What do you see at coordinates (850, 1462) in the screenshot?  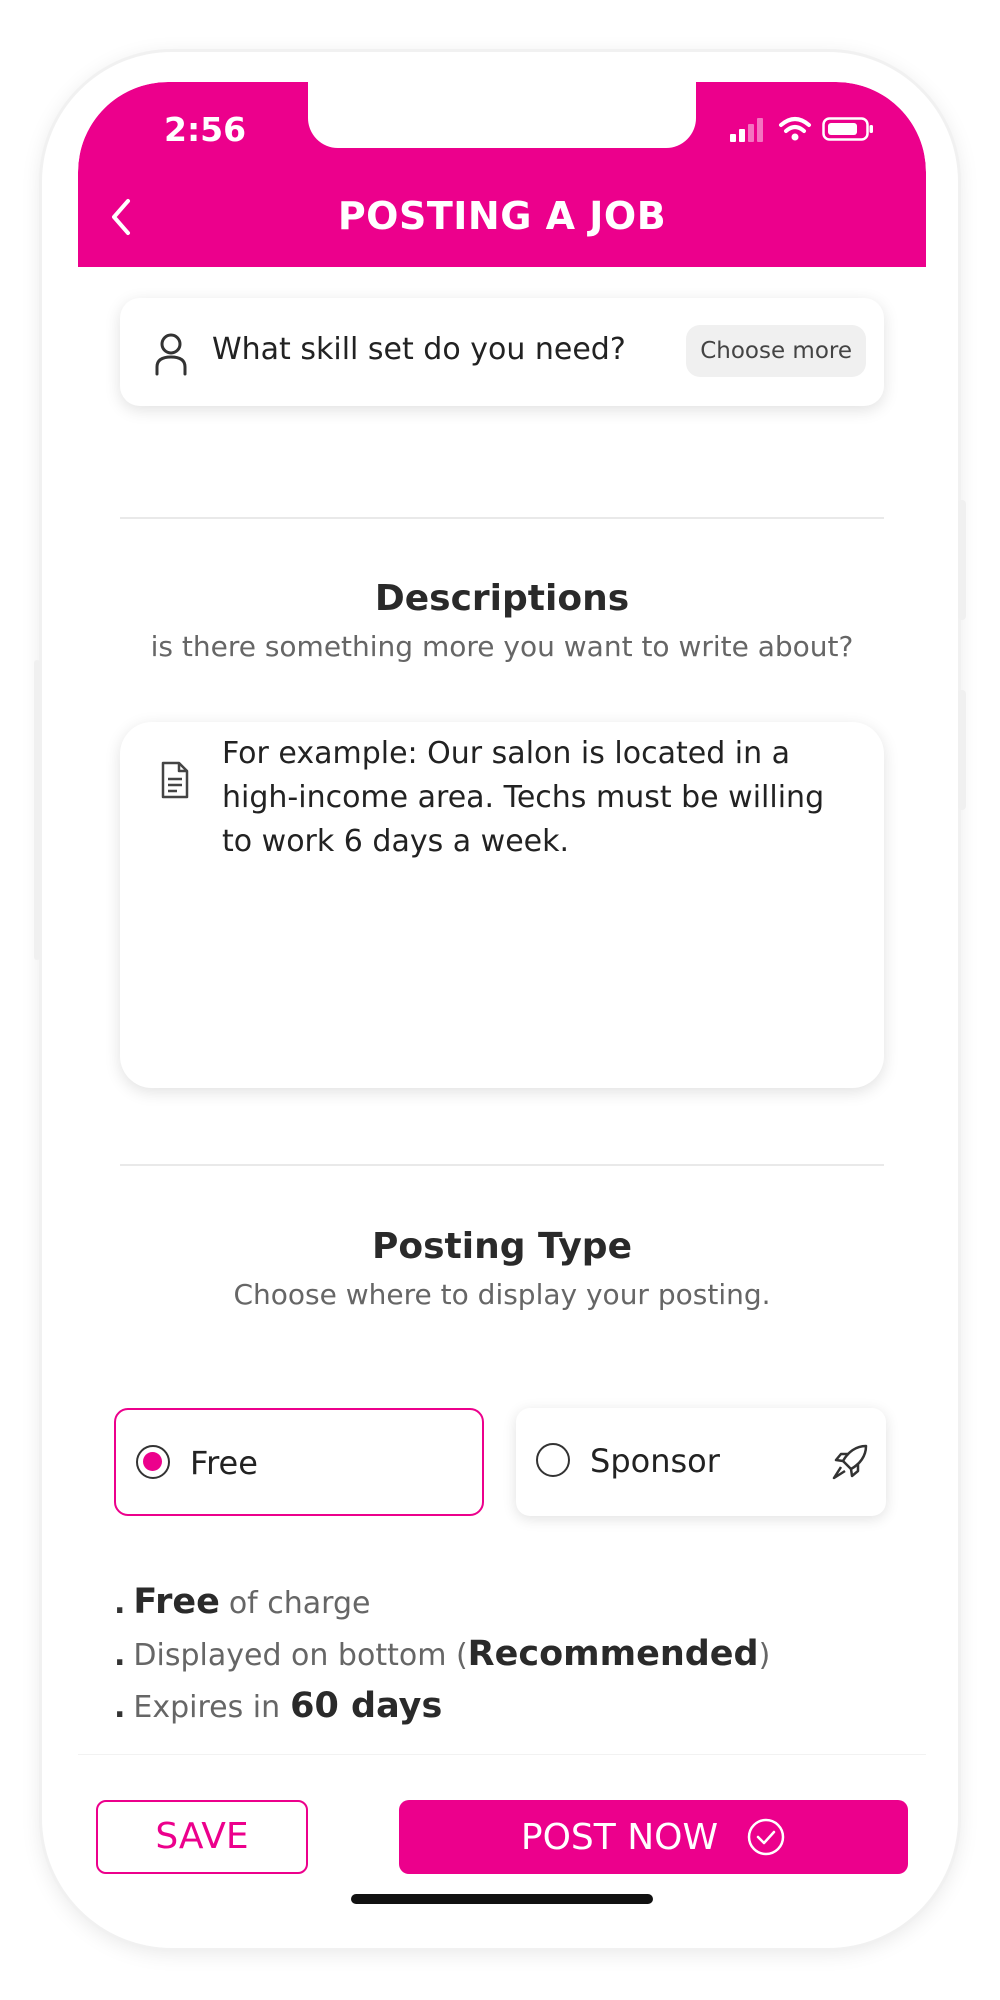 I see `rocket-icon` at bounding box center [850, 1462].